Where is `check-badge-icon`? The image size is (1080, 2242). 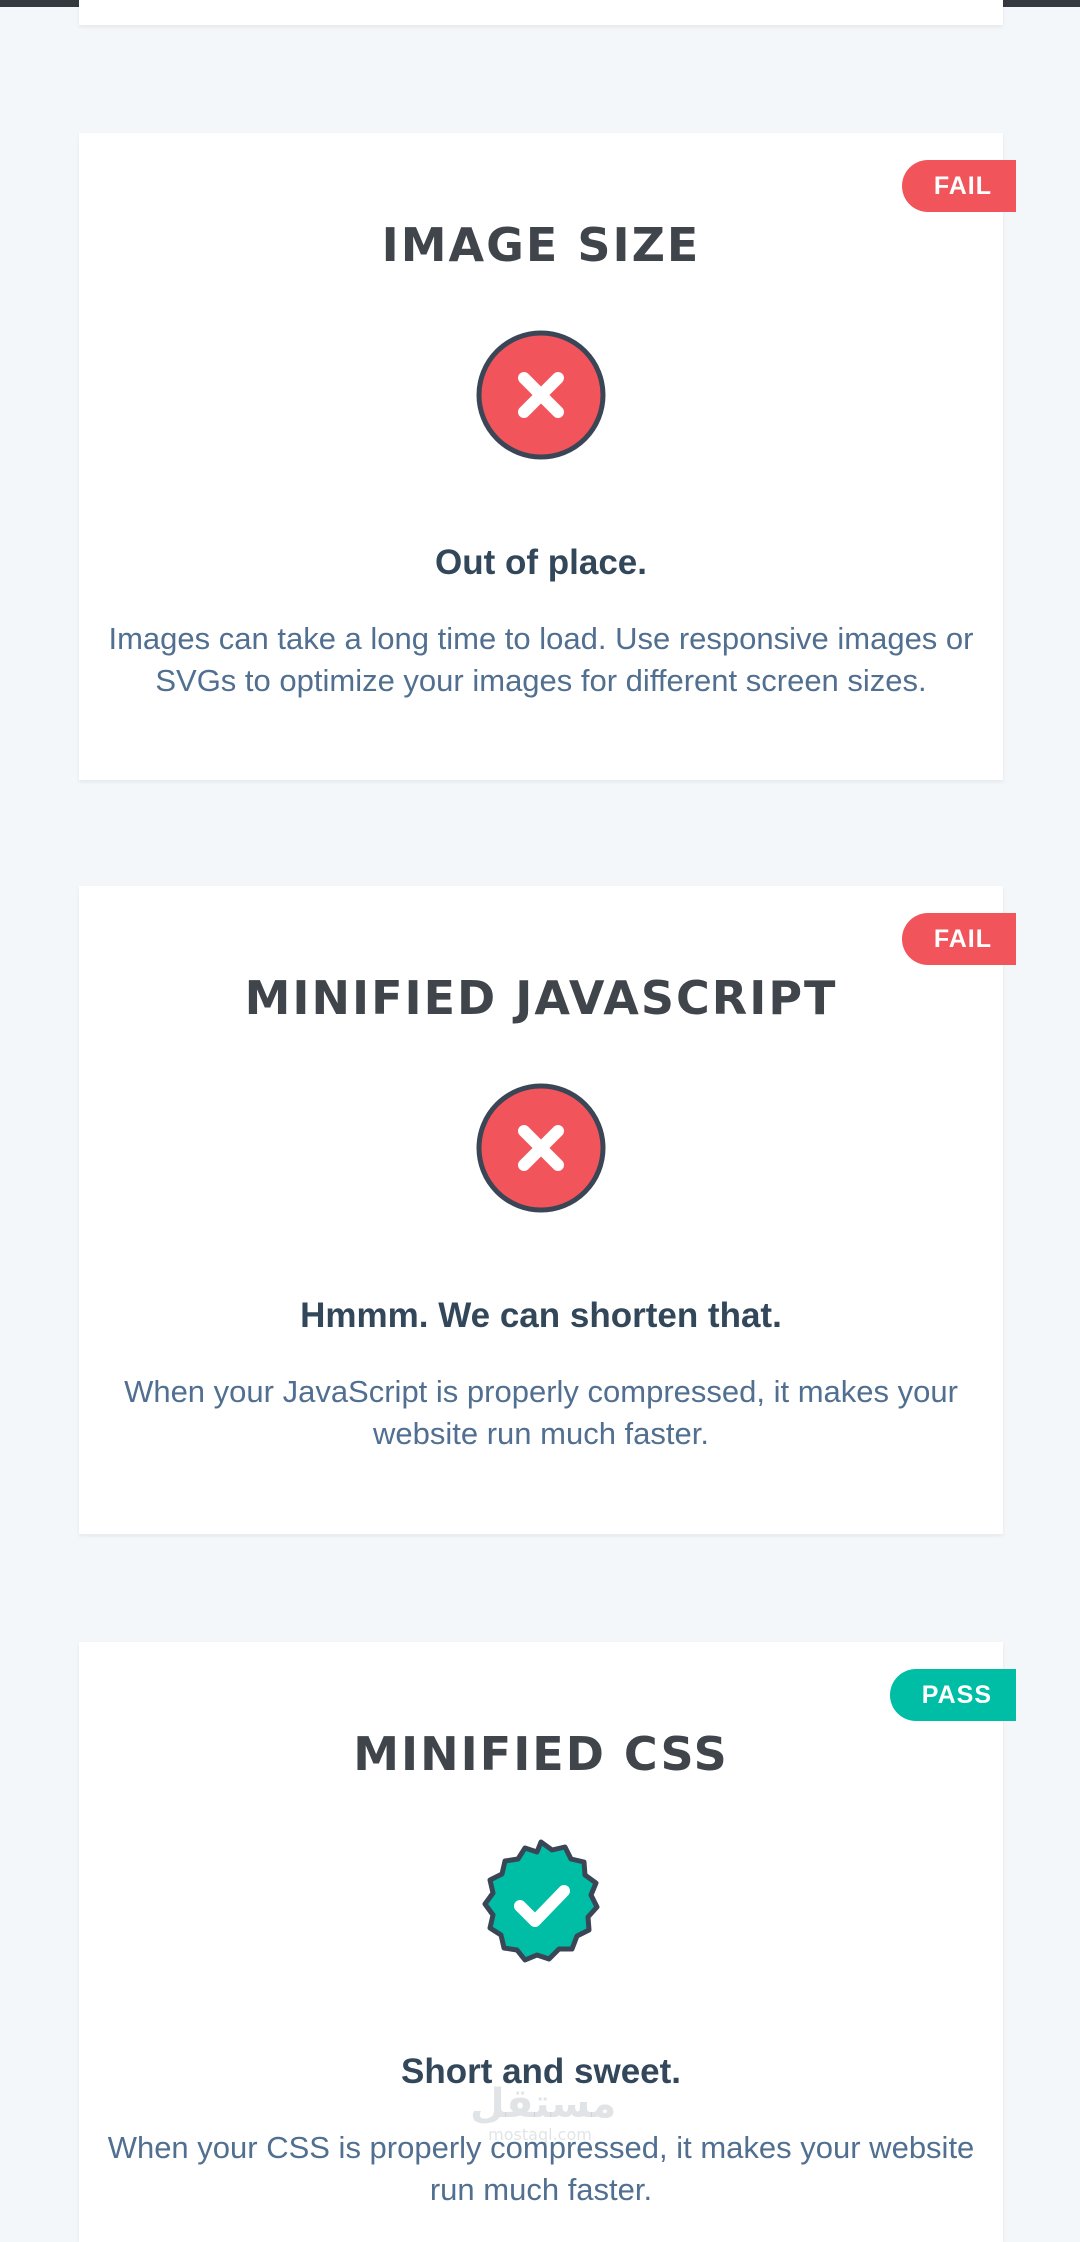 check-badge-icon is located at coordinates (541, 1904).